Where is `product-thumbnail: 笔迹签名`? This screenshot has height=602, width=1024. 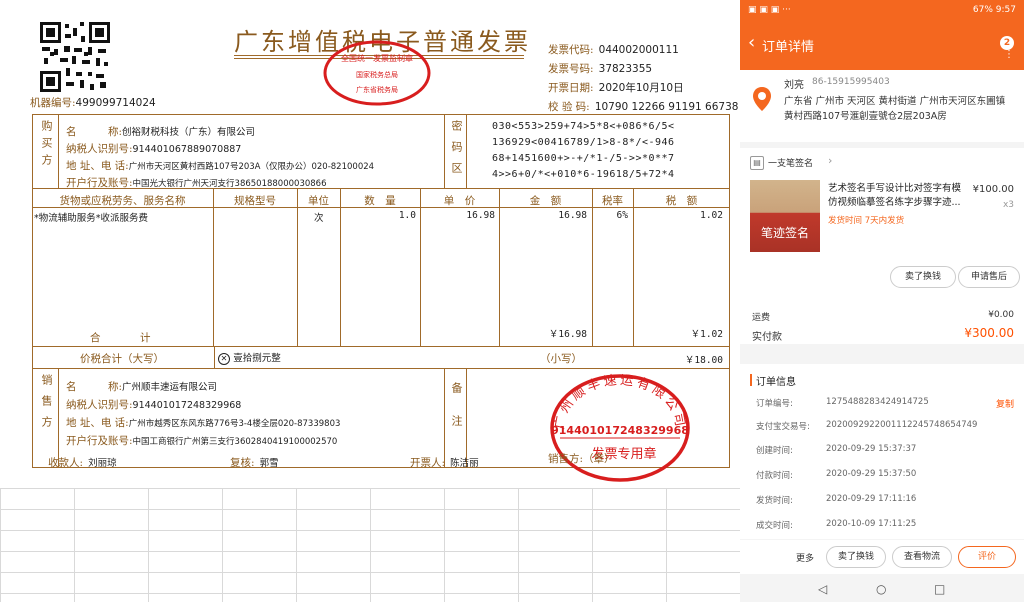
product-thumbnail: 笔迹签名 is located at coordinates (785, 216).